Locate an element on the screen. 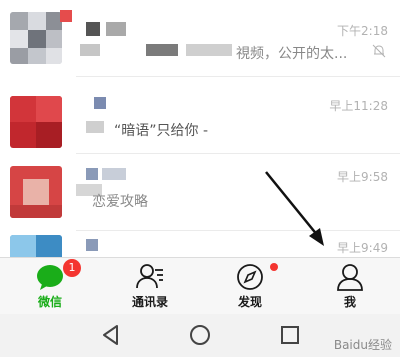 The height and width of the screenshot is (357, 400). unread-marker is located at coordinates (66, 16).